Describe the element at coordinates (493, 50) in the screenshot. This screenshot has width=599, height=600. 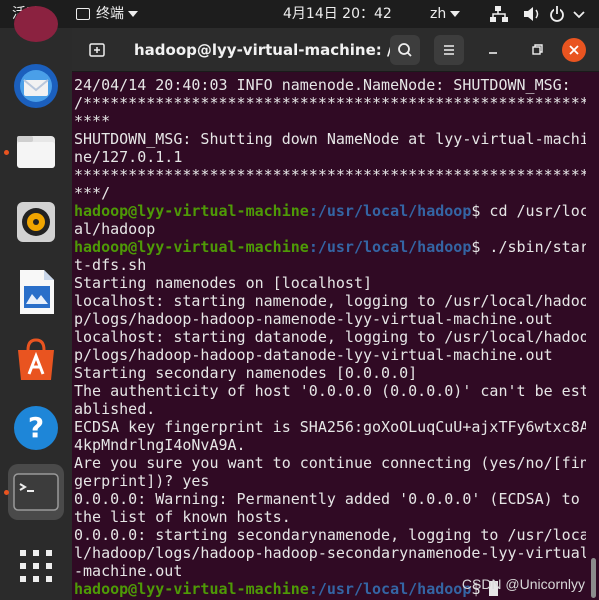
I see `minimize-button` at that location.